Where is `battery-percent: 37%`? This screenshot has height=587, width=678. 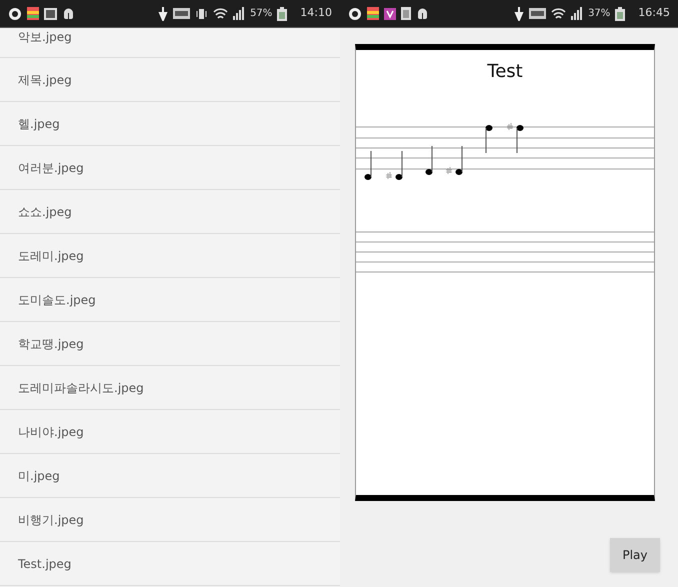
battery-percent: 37% is located at coordinates (599, 14).